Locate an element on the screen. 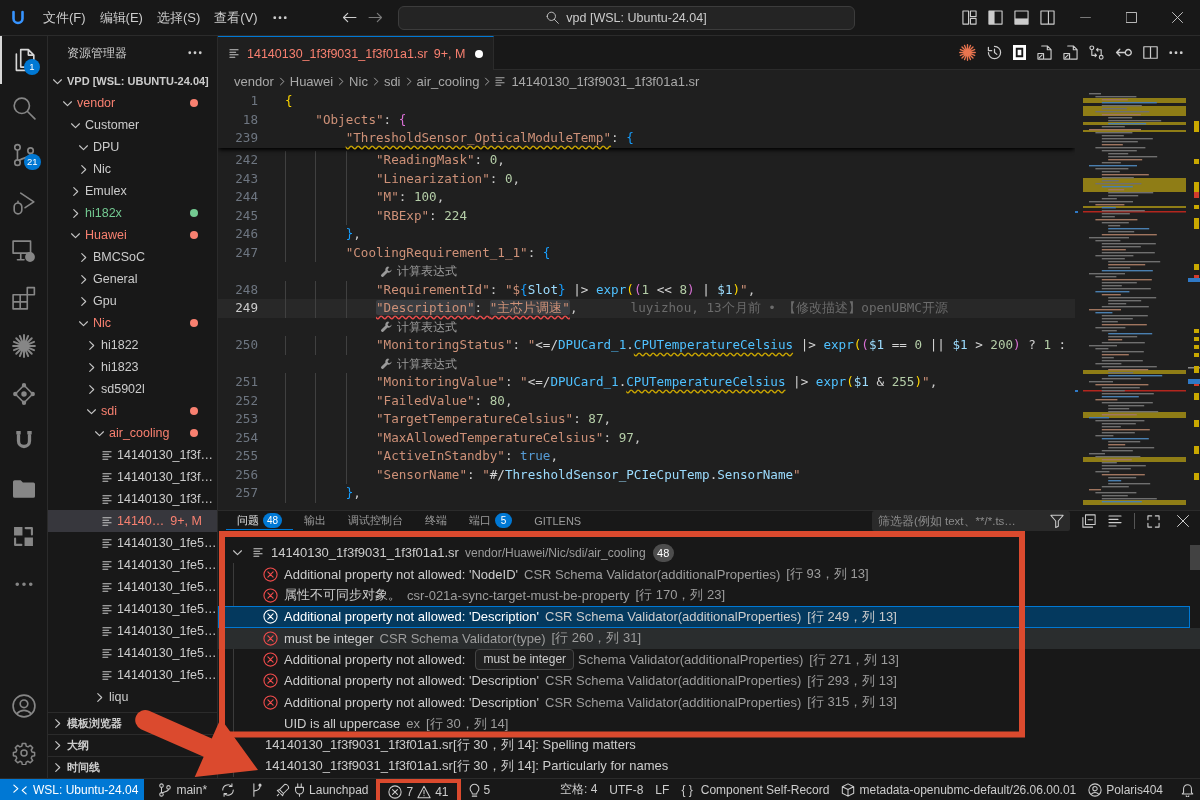 The image size is (1200, 800). circle-arrow-icon is located at coordinates (1123, 52).